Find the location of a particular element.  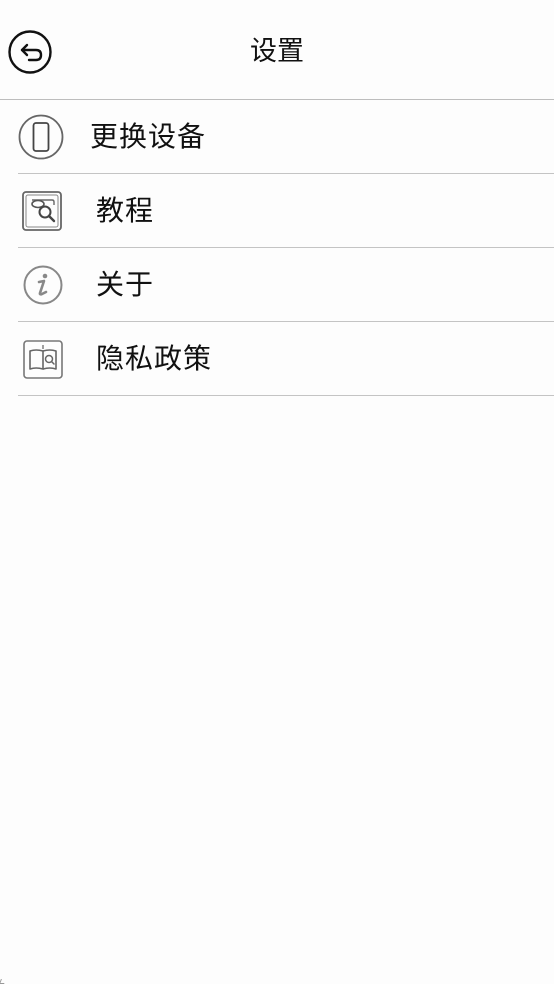

privacy-book-icon is located at coordinates (41, 359).